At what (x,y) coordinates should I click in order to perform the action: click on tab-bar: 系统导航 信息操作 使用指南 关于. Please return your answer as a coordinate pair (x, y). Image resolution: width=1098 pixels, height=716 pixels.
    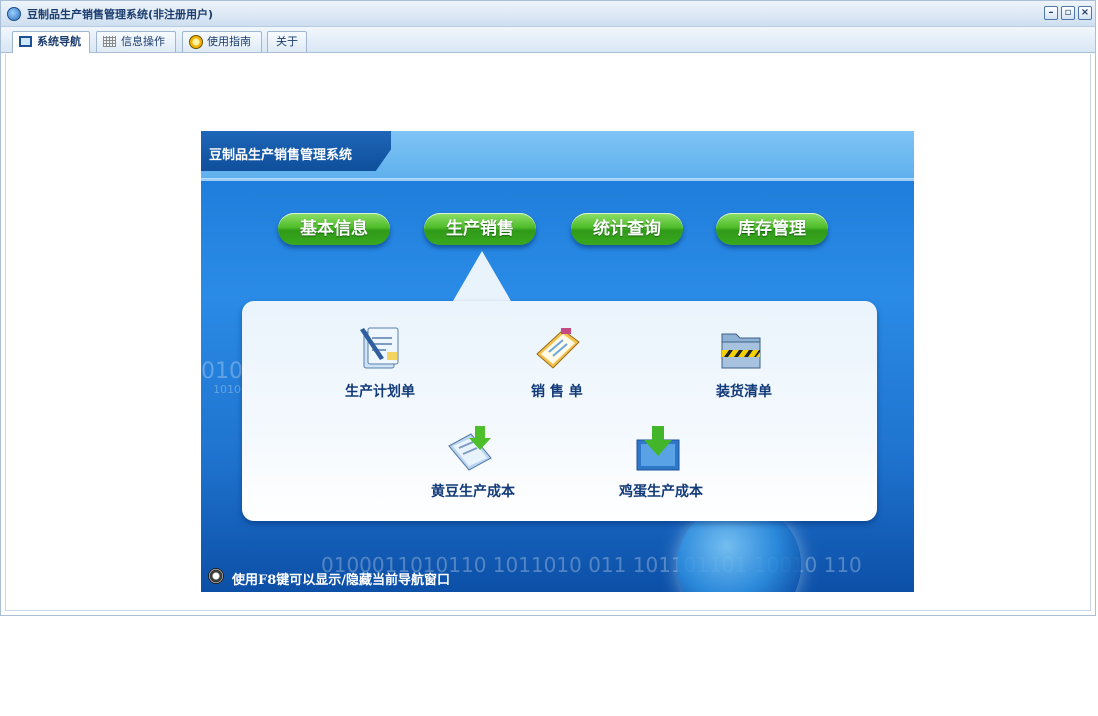
    Looking at the image, I should click on (548, 40).